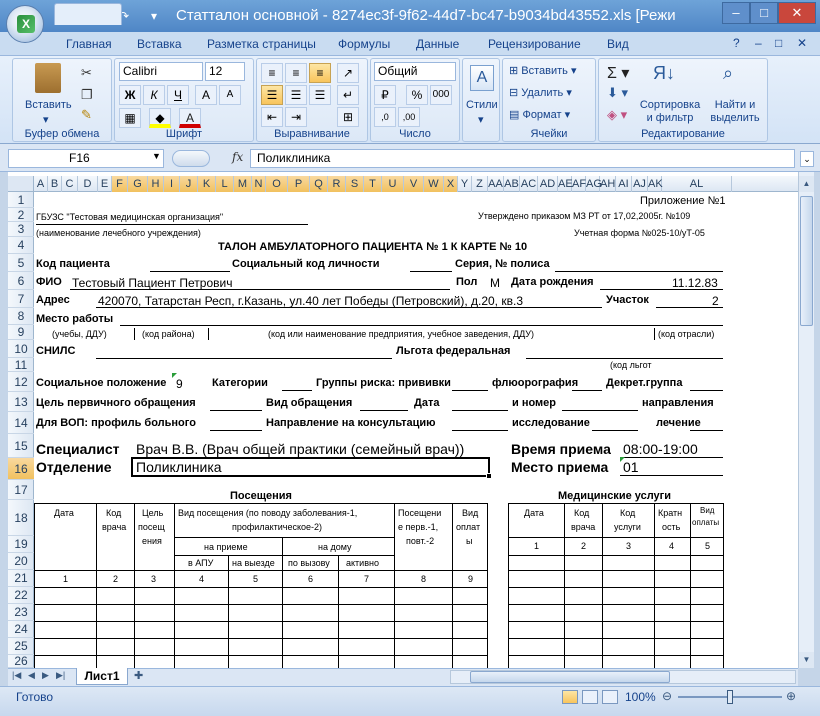 The image size is (820, 716). What do you see at coordinates (156, 156) in the screenshot?
I see `name-box-dropdown-icon: ▼` at bounding box center [156, 156].